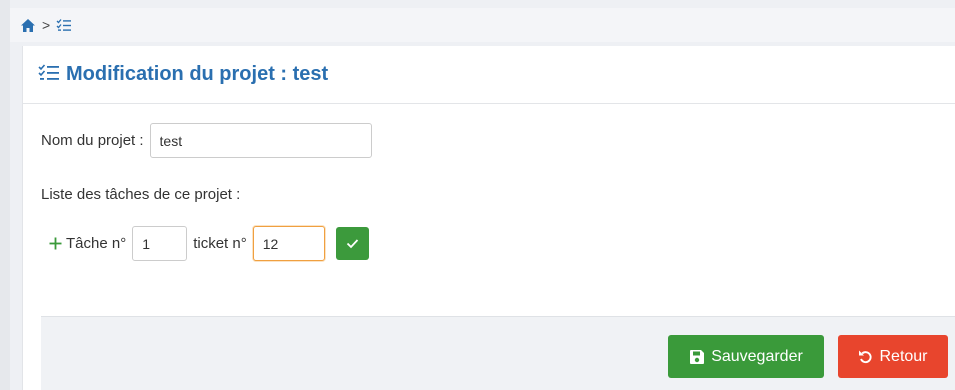  What do you see at coordinates (865, 356) in the screenshot?
I see `undo-icon` at bounding box center [865, 356].